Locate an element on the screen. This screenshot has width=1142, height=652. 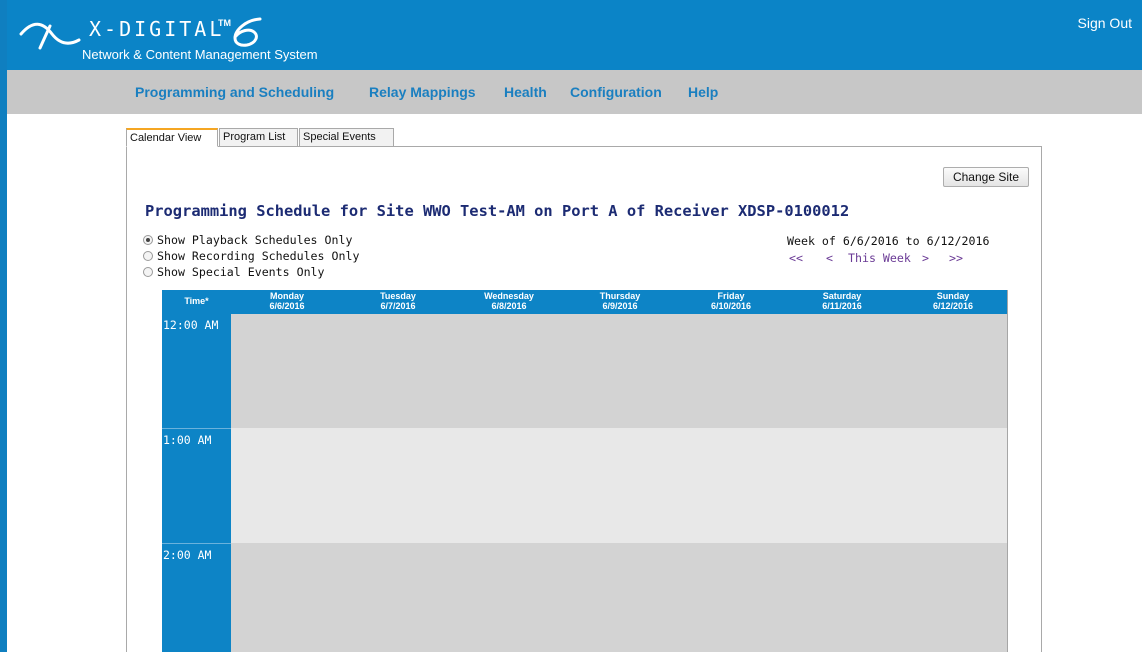
slot-wednesday-2am is located at coordinates (509, 597).